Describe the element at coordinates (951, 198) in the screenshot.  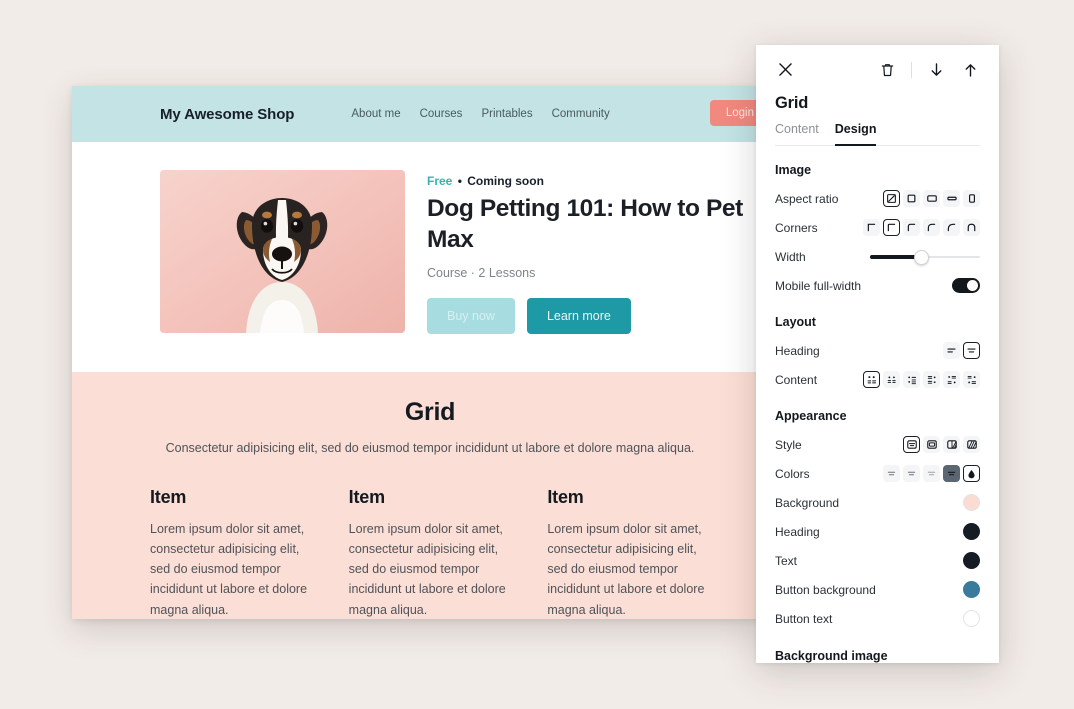
I see `aspect-ratio-option-wide` at that location.